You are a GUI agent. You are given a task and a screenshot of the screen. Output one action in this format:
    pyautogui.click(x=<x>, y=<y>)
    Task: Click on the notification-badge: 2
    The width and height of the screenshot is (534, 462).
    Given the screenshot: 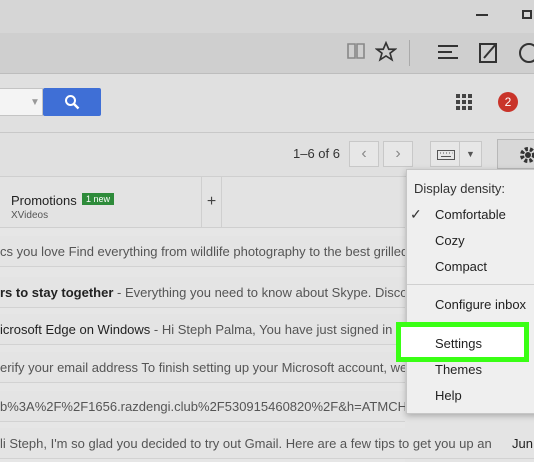 What is the action you would take?
    pyautogui.click(x=508, y=102)
    